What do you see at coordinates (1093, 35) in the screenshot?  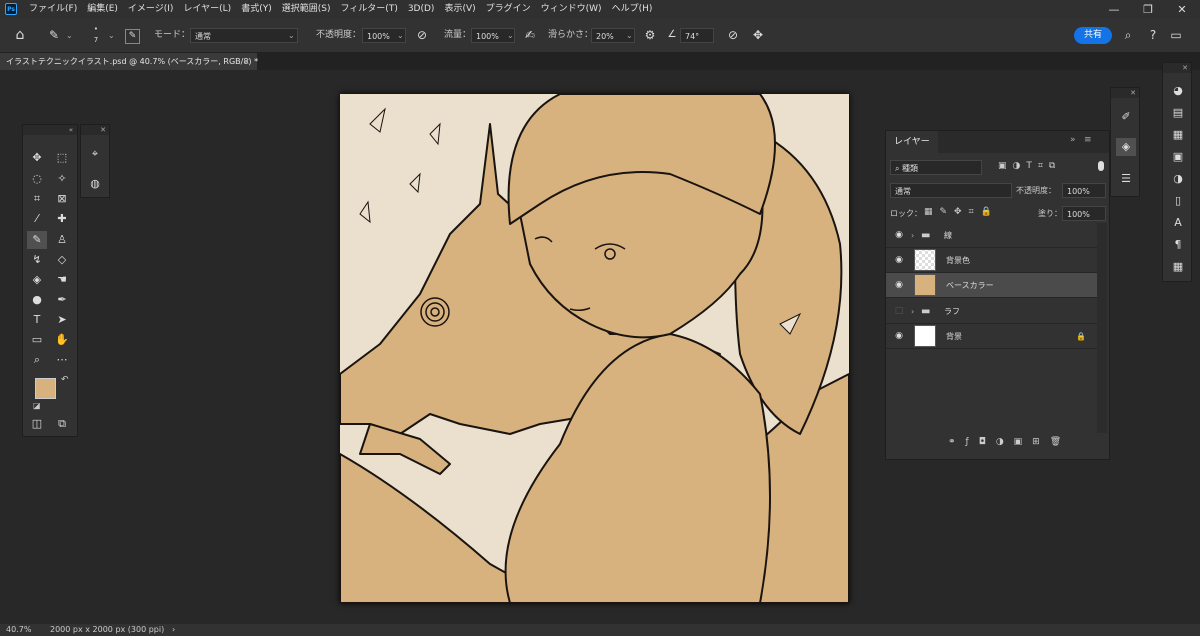 I see `share-button: 共有` at bounding box center [1093, 35].